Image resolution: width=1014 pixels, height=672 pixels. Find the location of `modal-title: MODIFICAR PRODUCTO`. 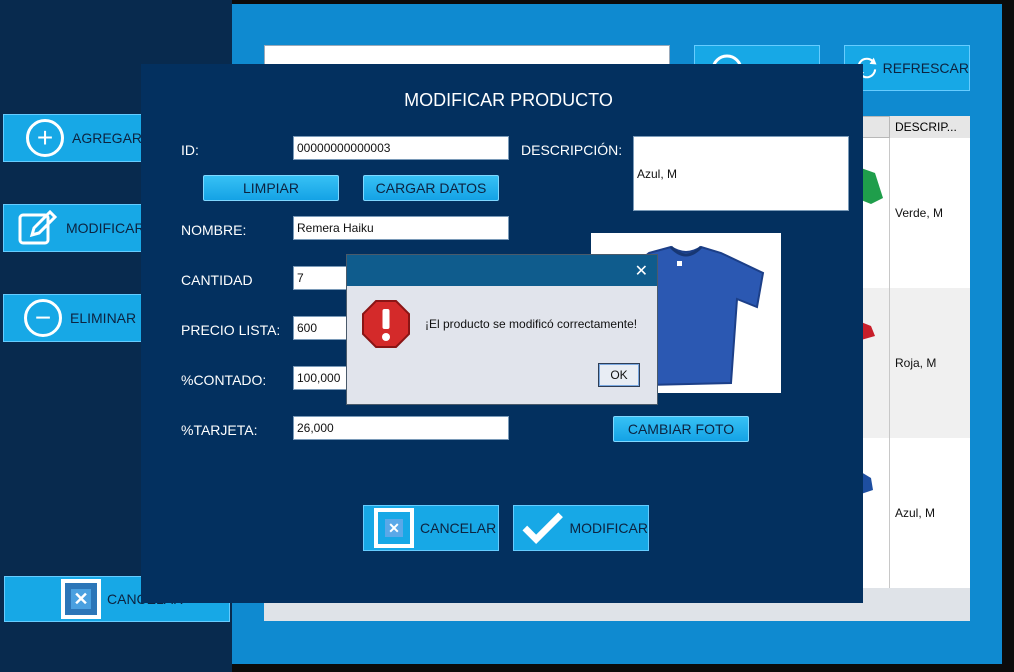

modal-title: MODIFICAR PRODUCTO is located at coordinates (508, 100).